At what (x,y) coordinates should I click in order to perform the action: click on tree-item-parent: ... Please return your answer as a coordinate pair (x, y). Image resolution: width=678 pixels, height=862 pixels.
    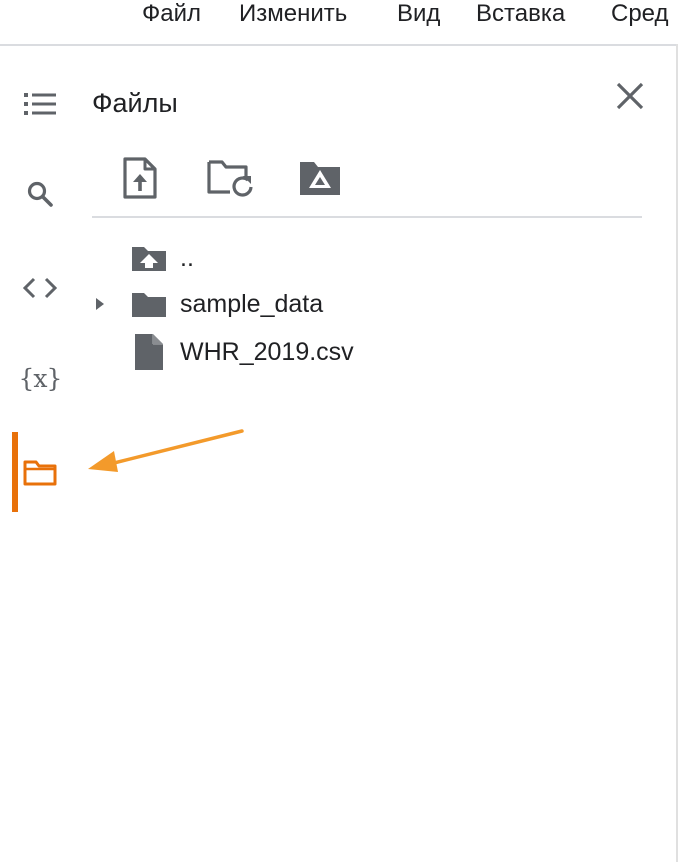
    Looking at the image, I should click on (361, 258).